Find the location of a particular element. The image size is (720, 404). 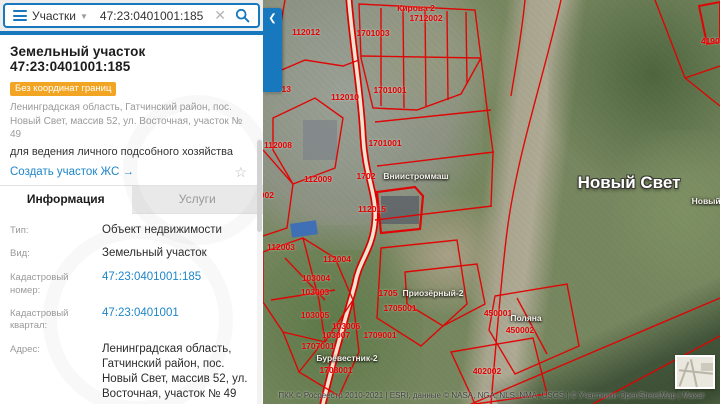

tab: Услуги is located at coordinates (197, 199).